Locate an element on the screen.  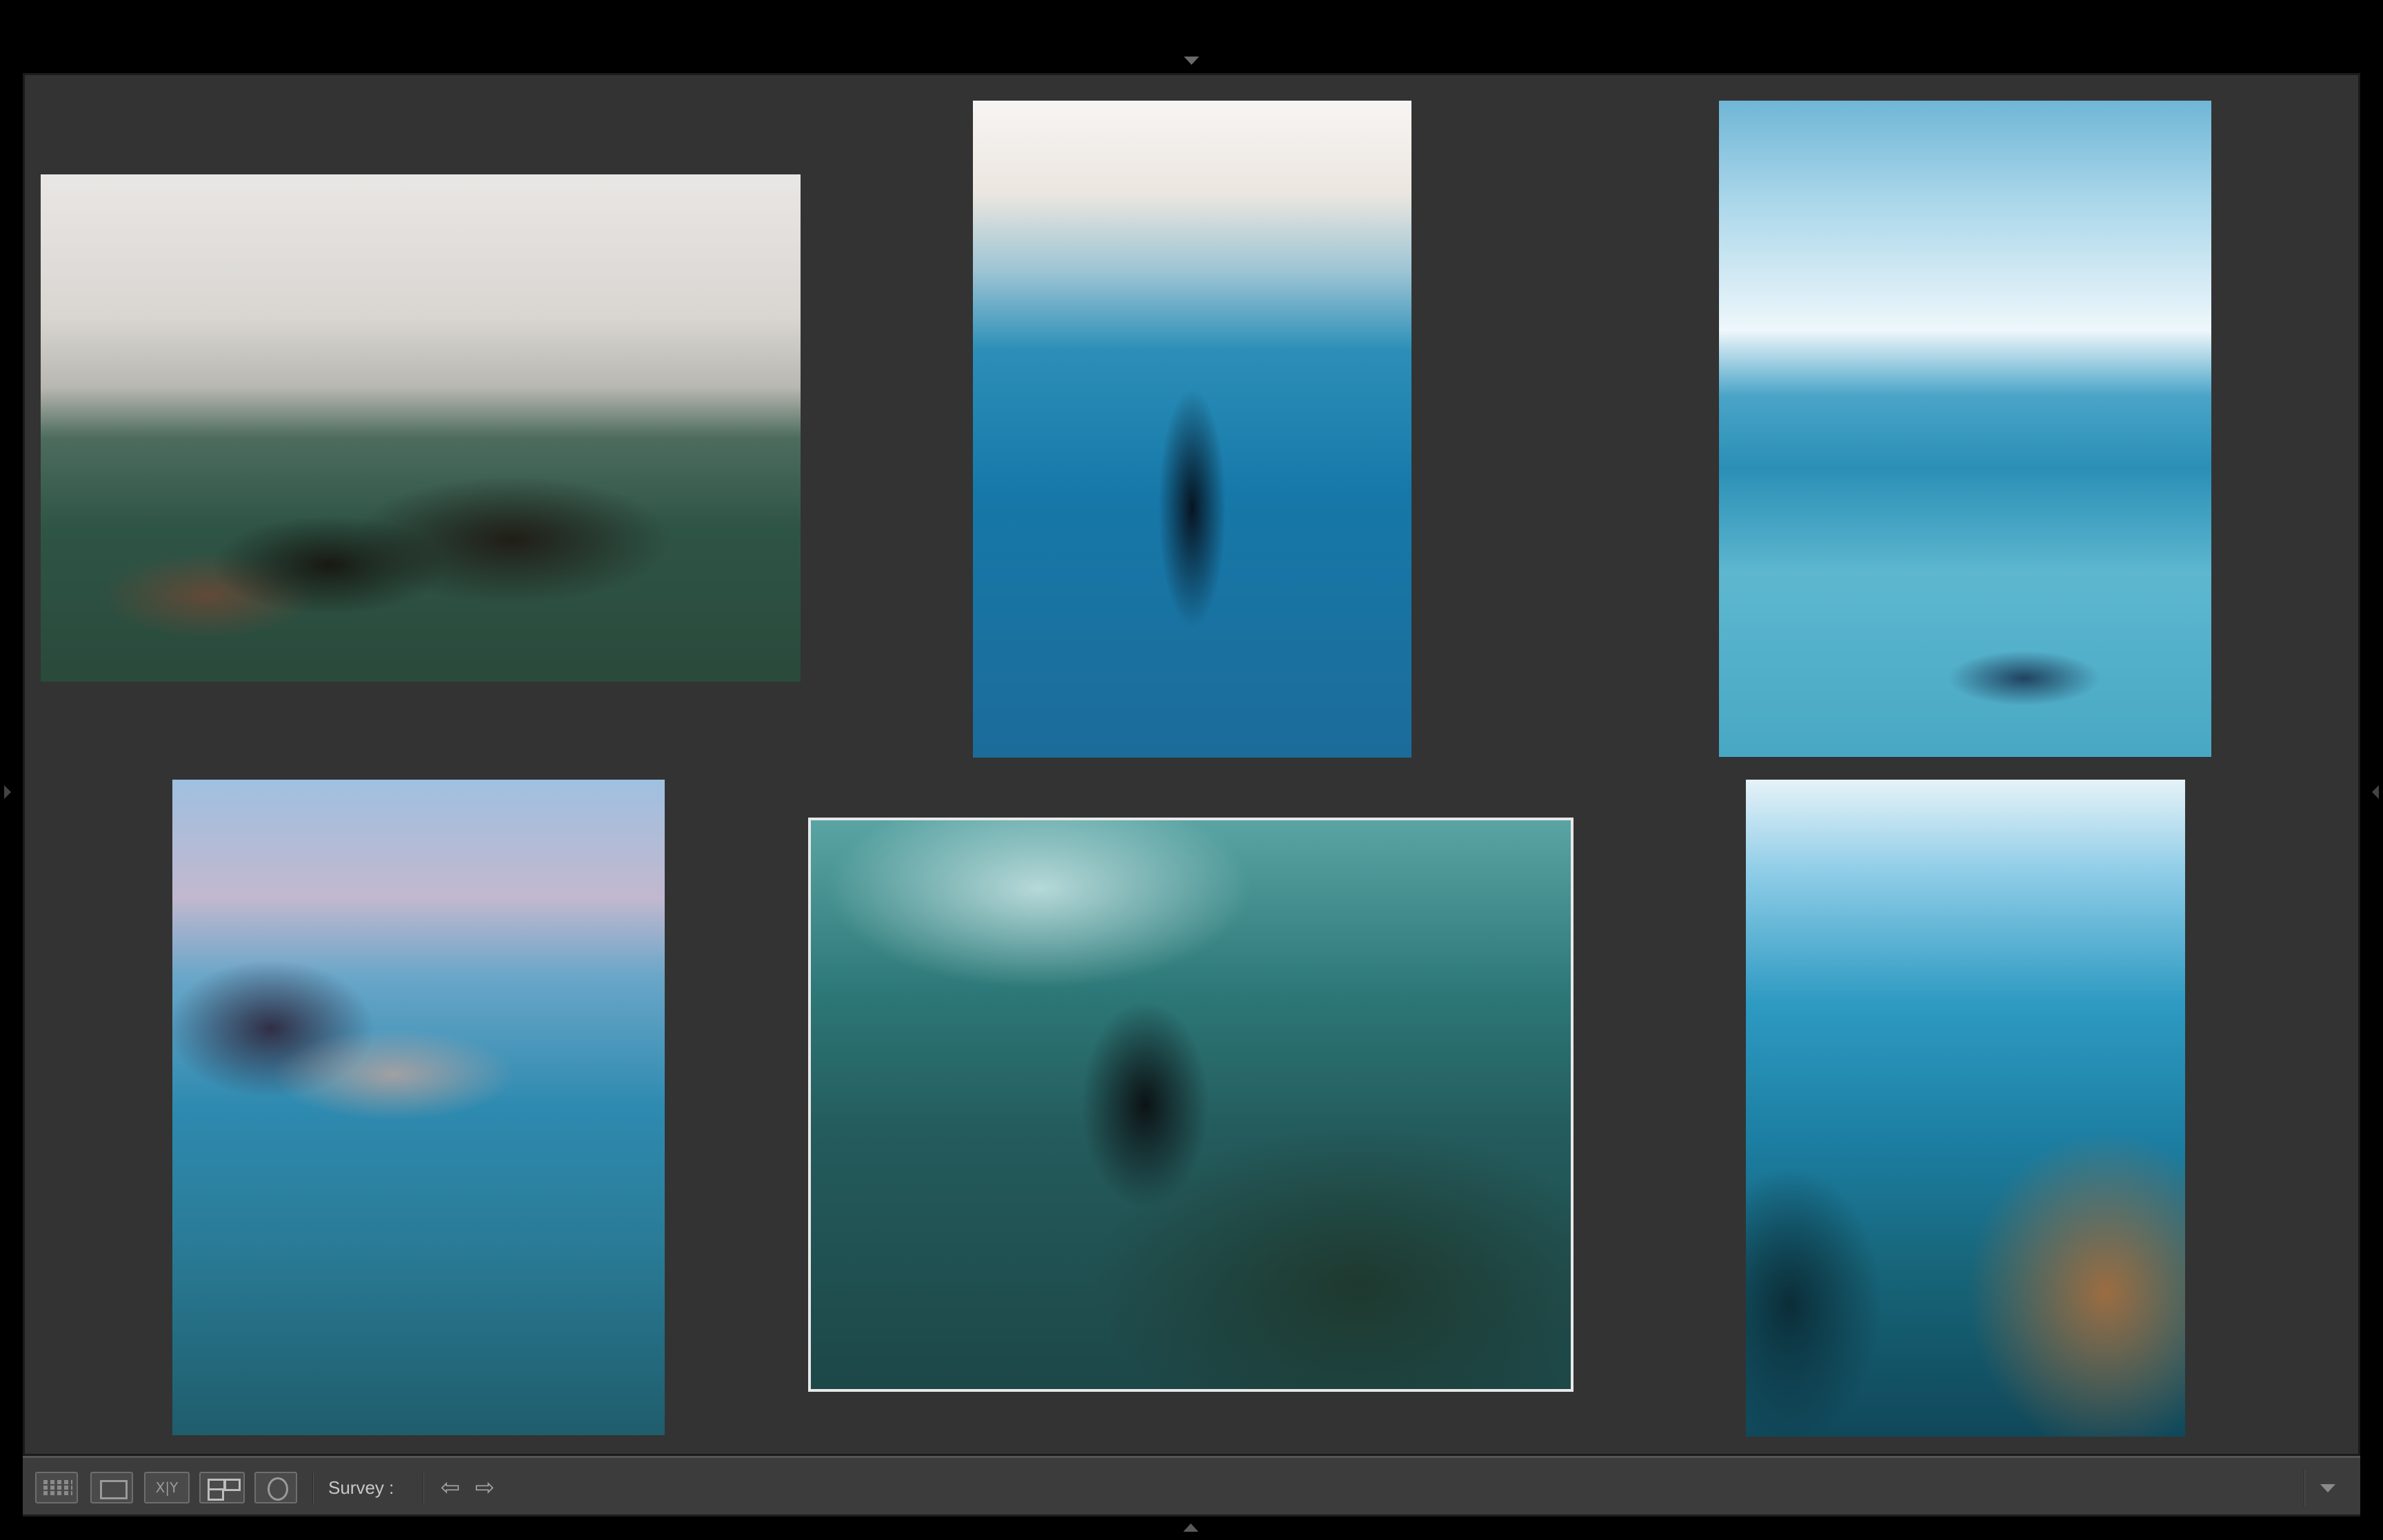
next-photo-arrow-icon: ⇨ is located at coordinates (484, 1489).